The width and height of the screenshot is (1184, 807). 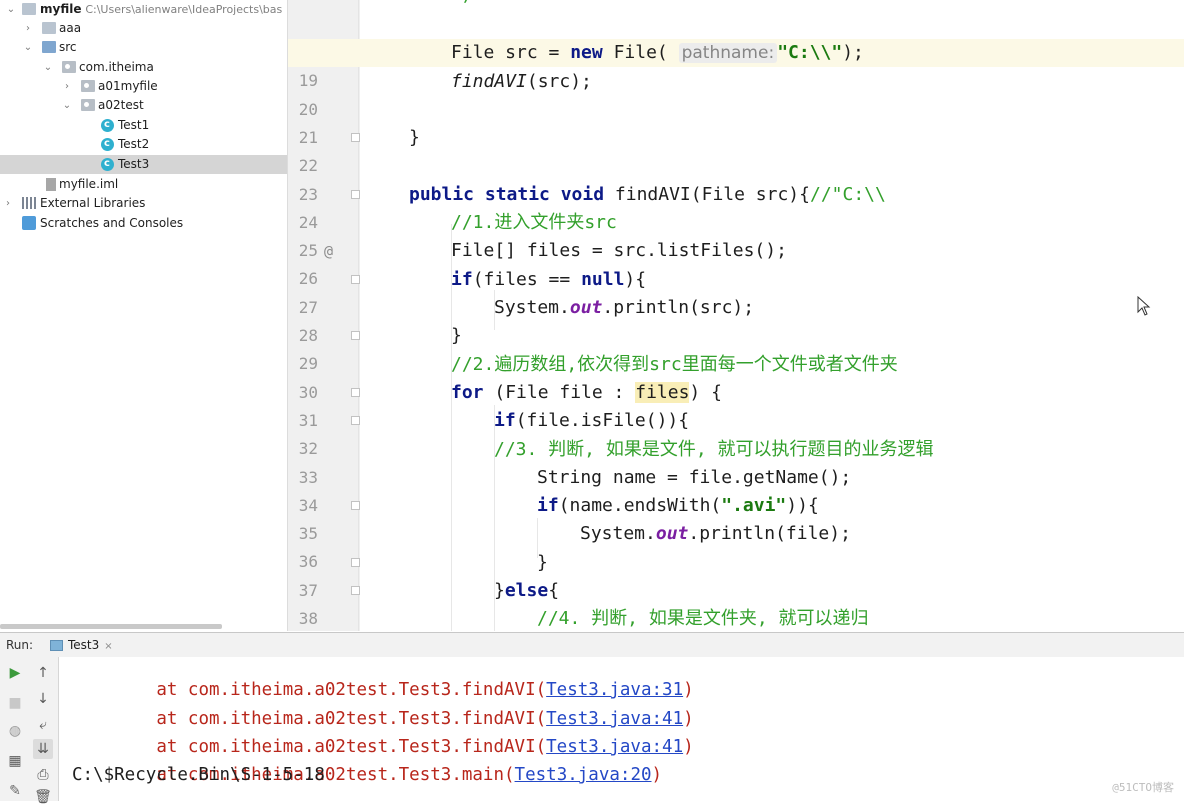 What do you see at coordinates (619, 250) in the screenshot?
I see `code-text: File[] files = src.listFiles();` at bounding box center [619, 250].